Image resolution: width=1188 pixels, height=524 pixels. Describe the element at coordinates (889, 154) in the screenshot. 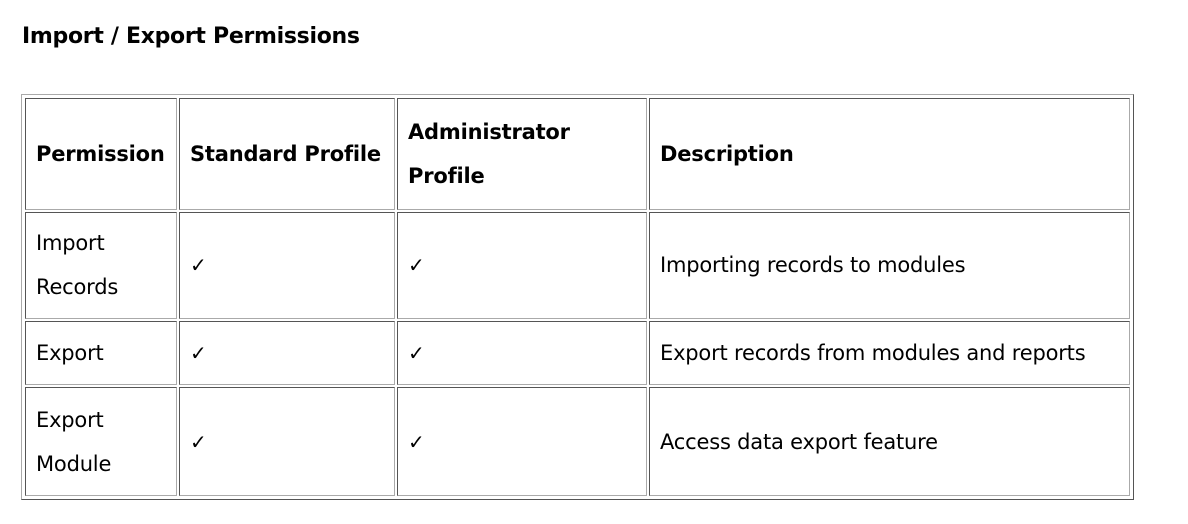

I see `column-header-description: Description` at that location.